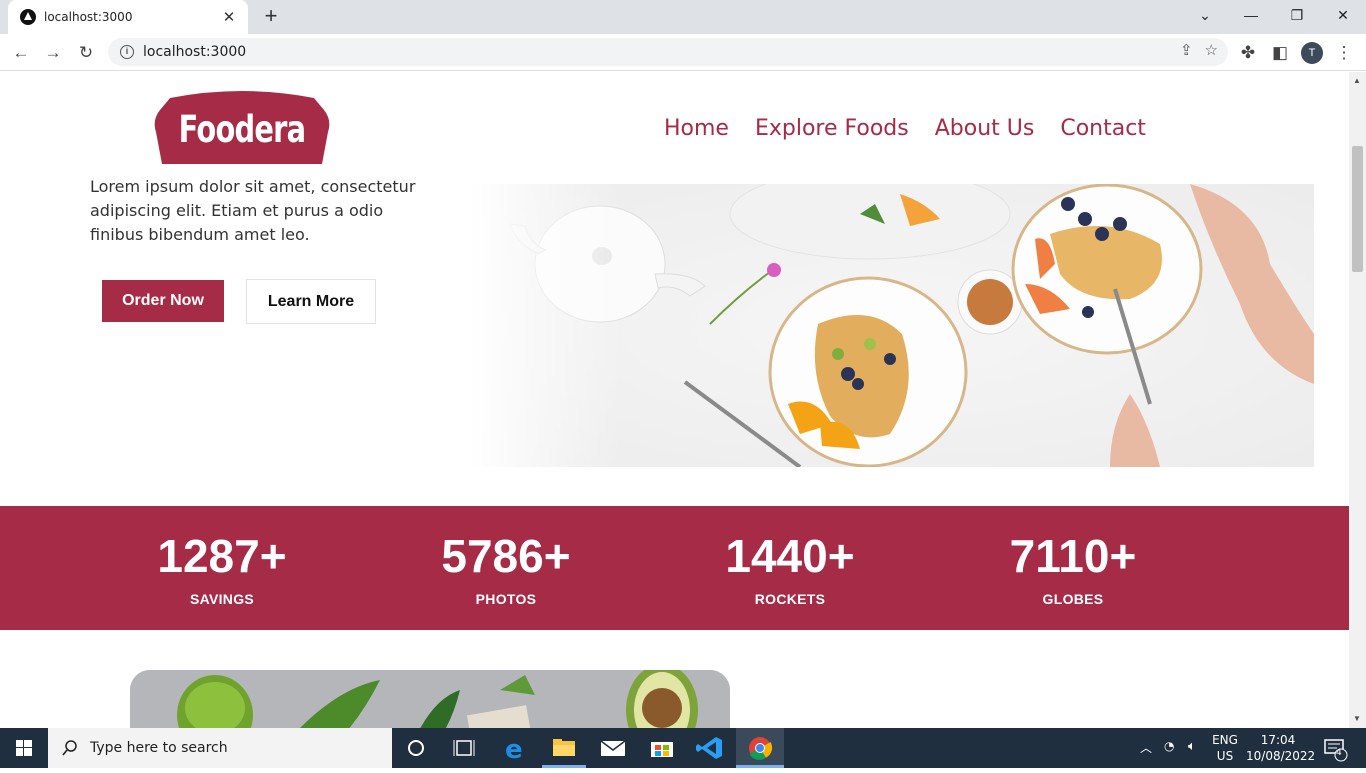 The height and width of the screenshot is (773, 1366). What do you see at coordinates (1357, 400) in the screenshot?
I see `page-scrollbar: ▲ ▼` at bounding box center [1357, 400].